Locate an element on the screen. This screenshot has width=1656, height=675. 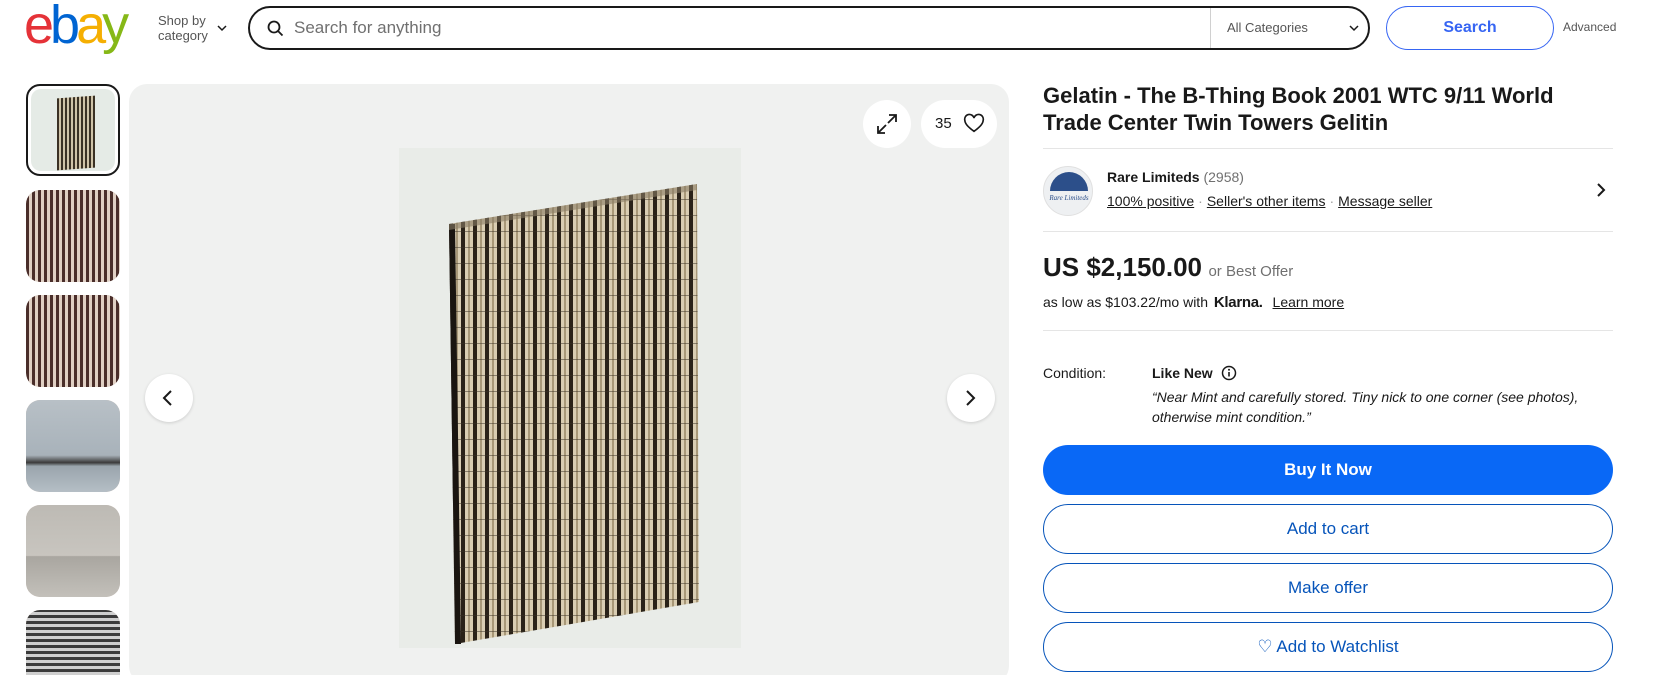
watch-count: 35 is located at coordinates (943, 123).